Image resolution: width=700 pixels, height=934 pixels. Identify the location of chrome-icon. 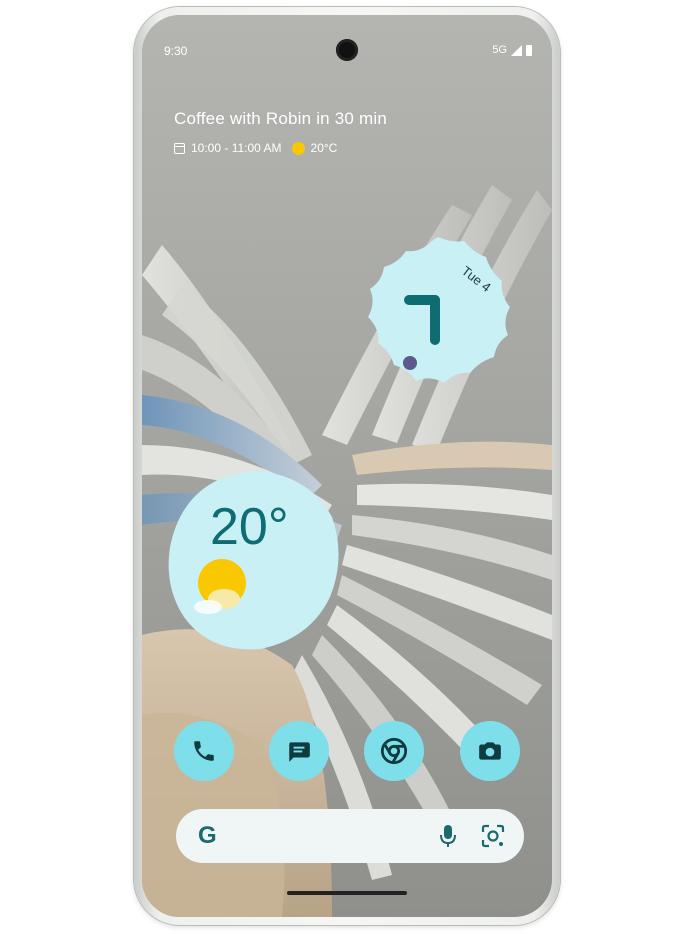
(394, 751).